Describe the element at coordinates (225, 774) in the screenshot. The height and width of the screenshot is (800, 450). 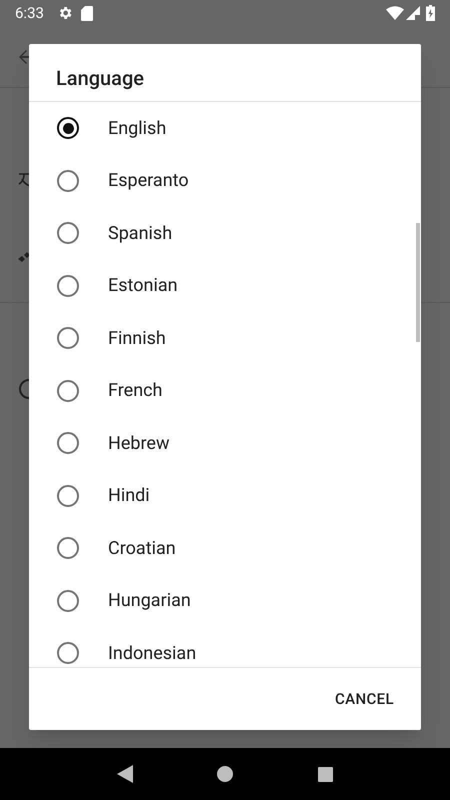
I see `home-icon` at that location.